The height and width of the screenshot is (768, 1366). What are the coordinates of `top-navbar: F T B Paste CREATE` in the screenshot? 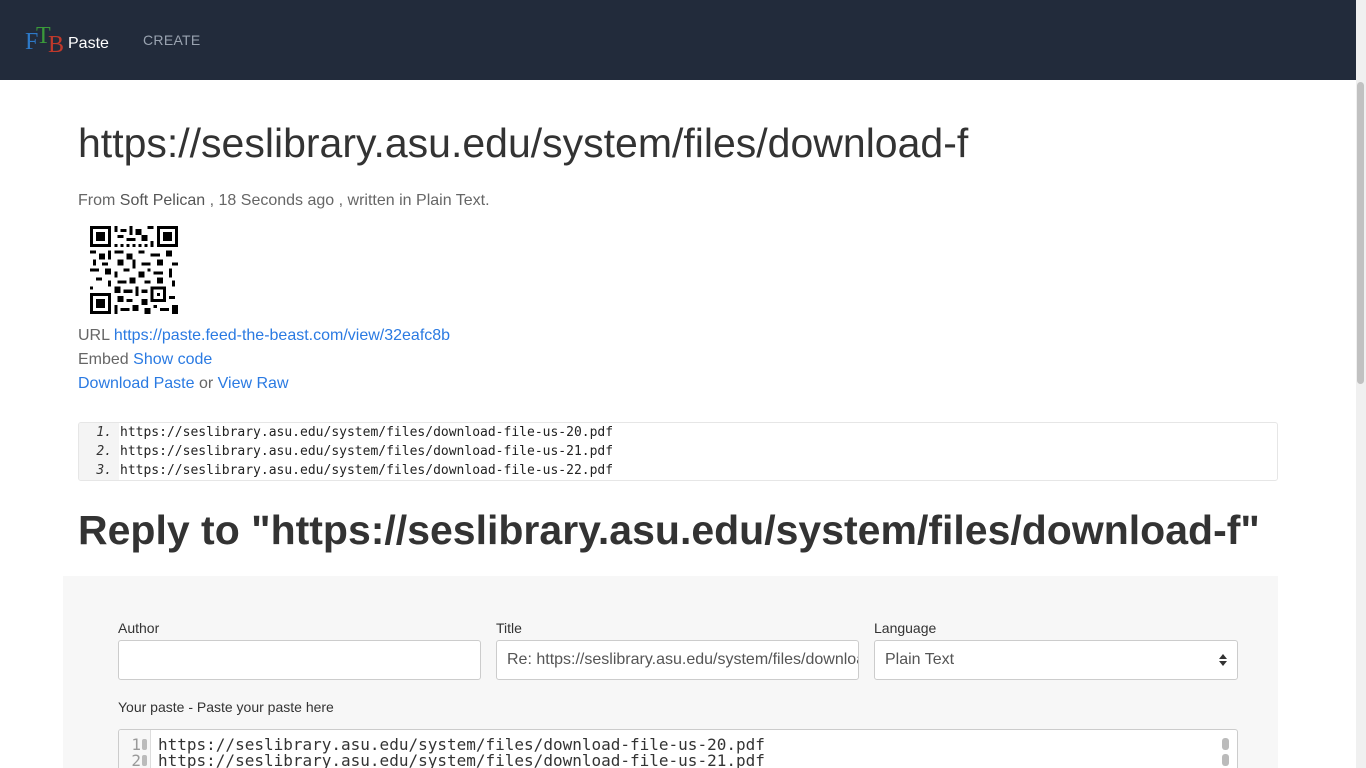 It's located at (678, 40).